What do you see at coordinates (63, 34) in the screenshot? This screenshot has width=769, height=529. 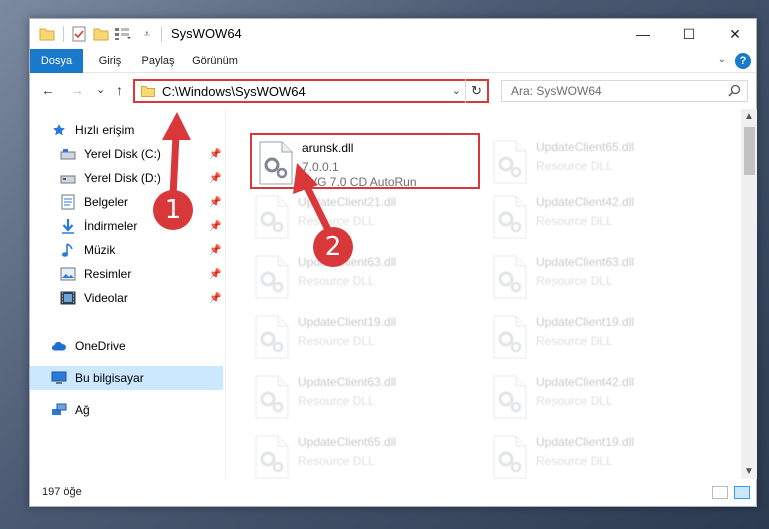 I see `toolbar-separator` at bounding box center [63, 34].